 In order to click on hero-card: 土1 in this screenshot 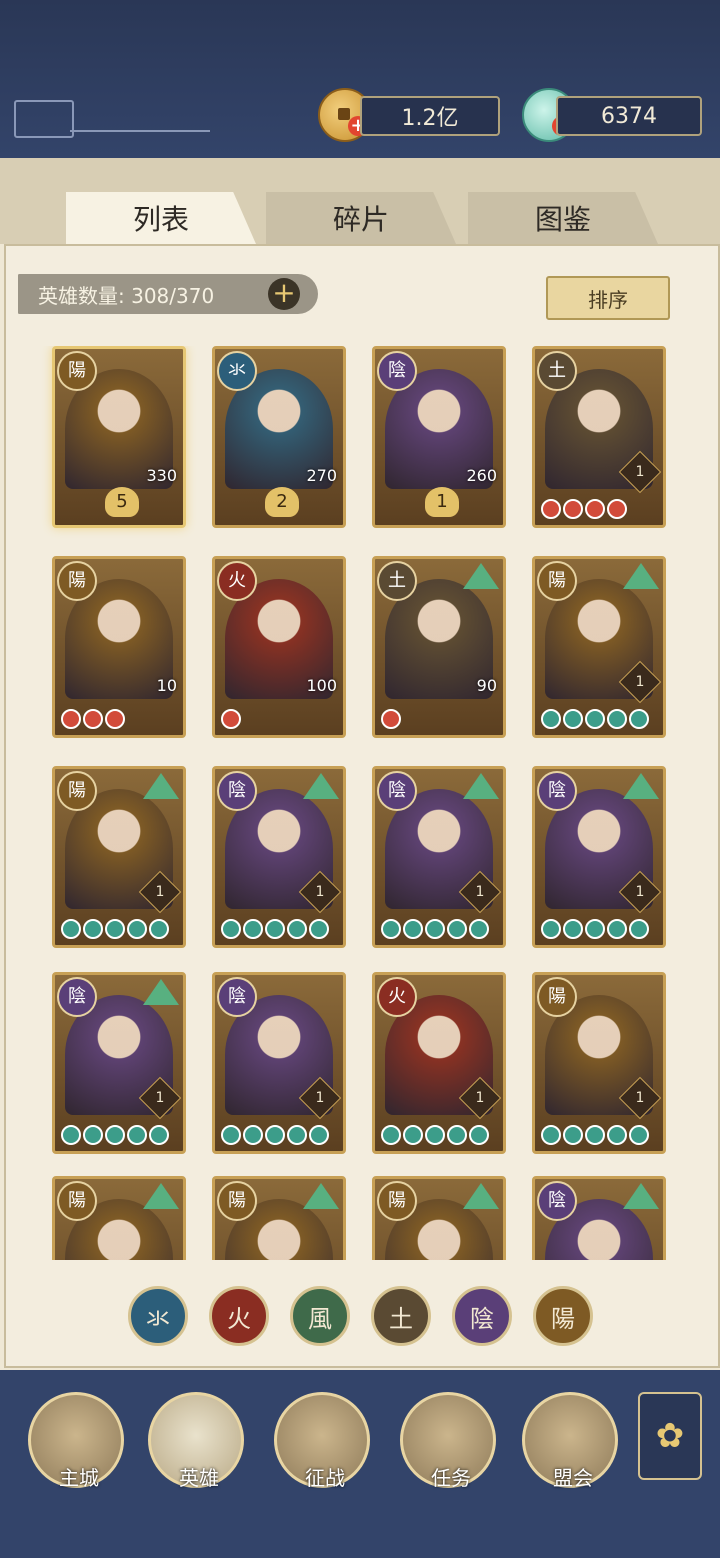, I will do `click(599, 437)`.